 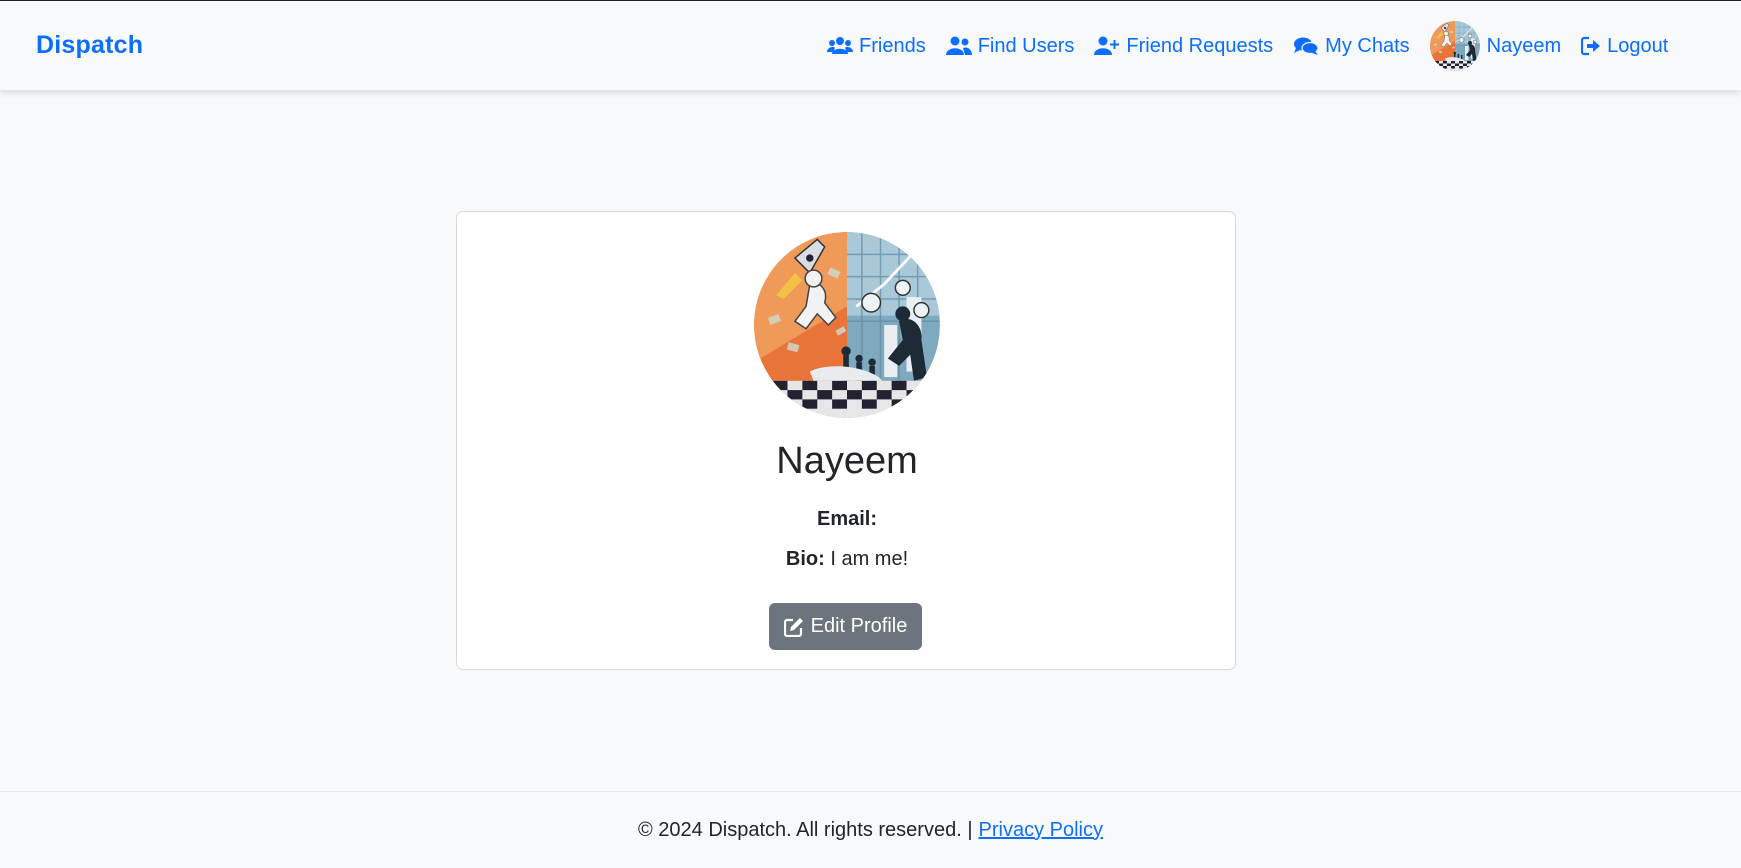 I want to click on nav-item-label: Find Users, so click(x=1026, y=45).